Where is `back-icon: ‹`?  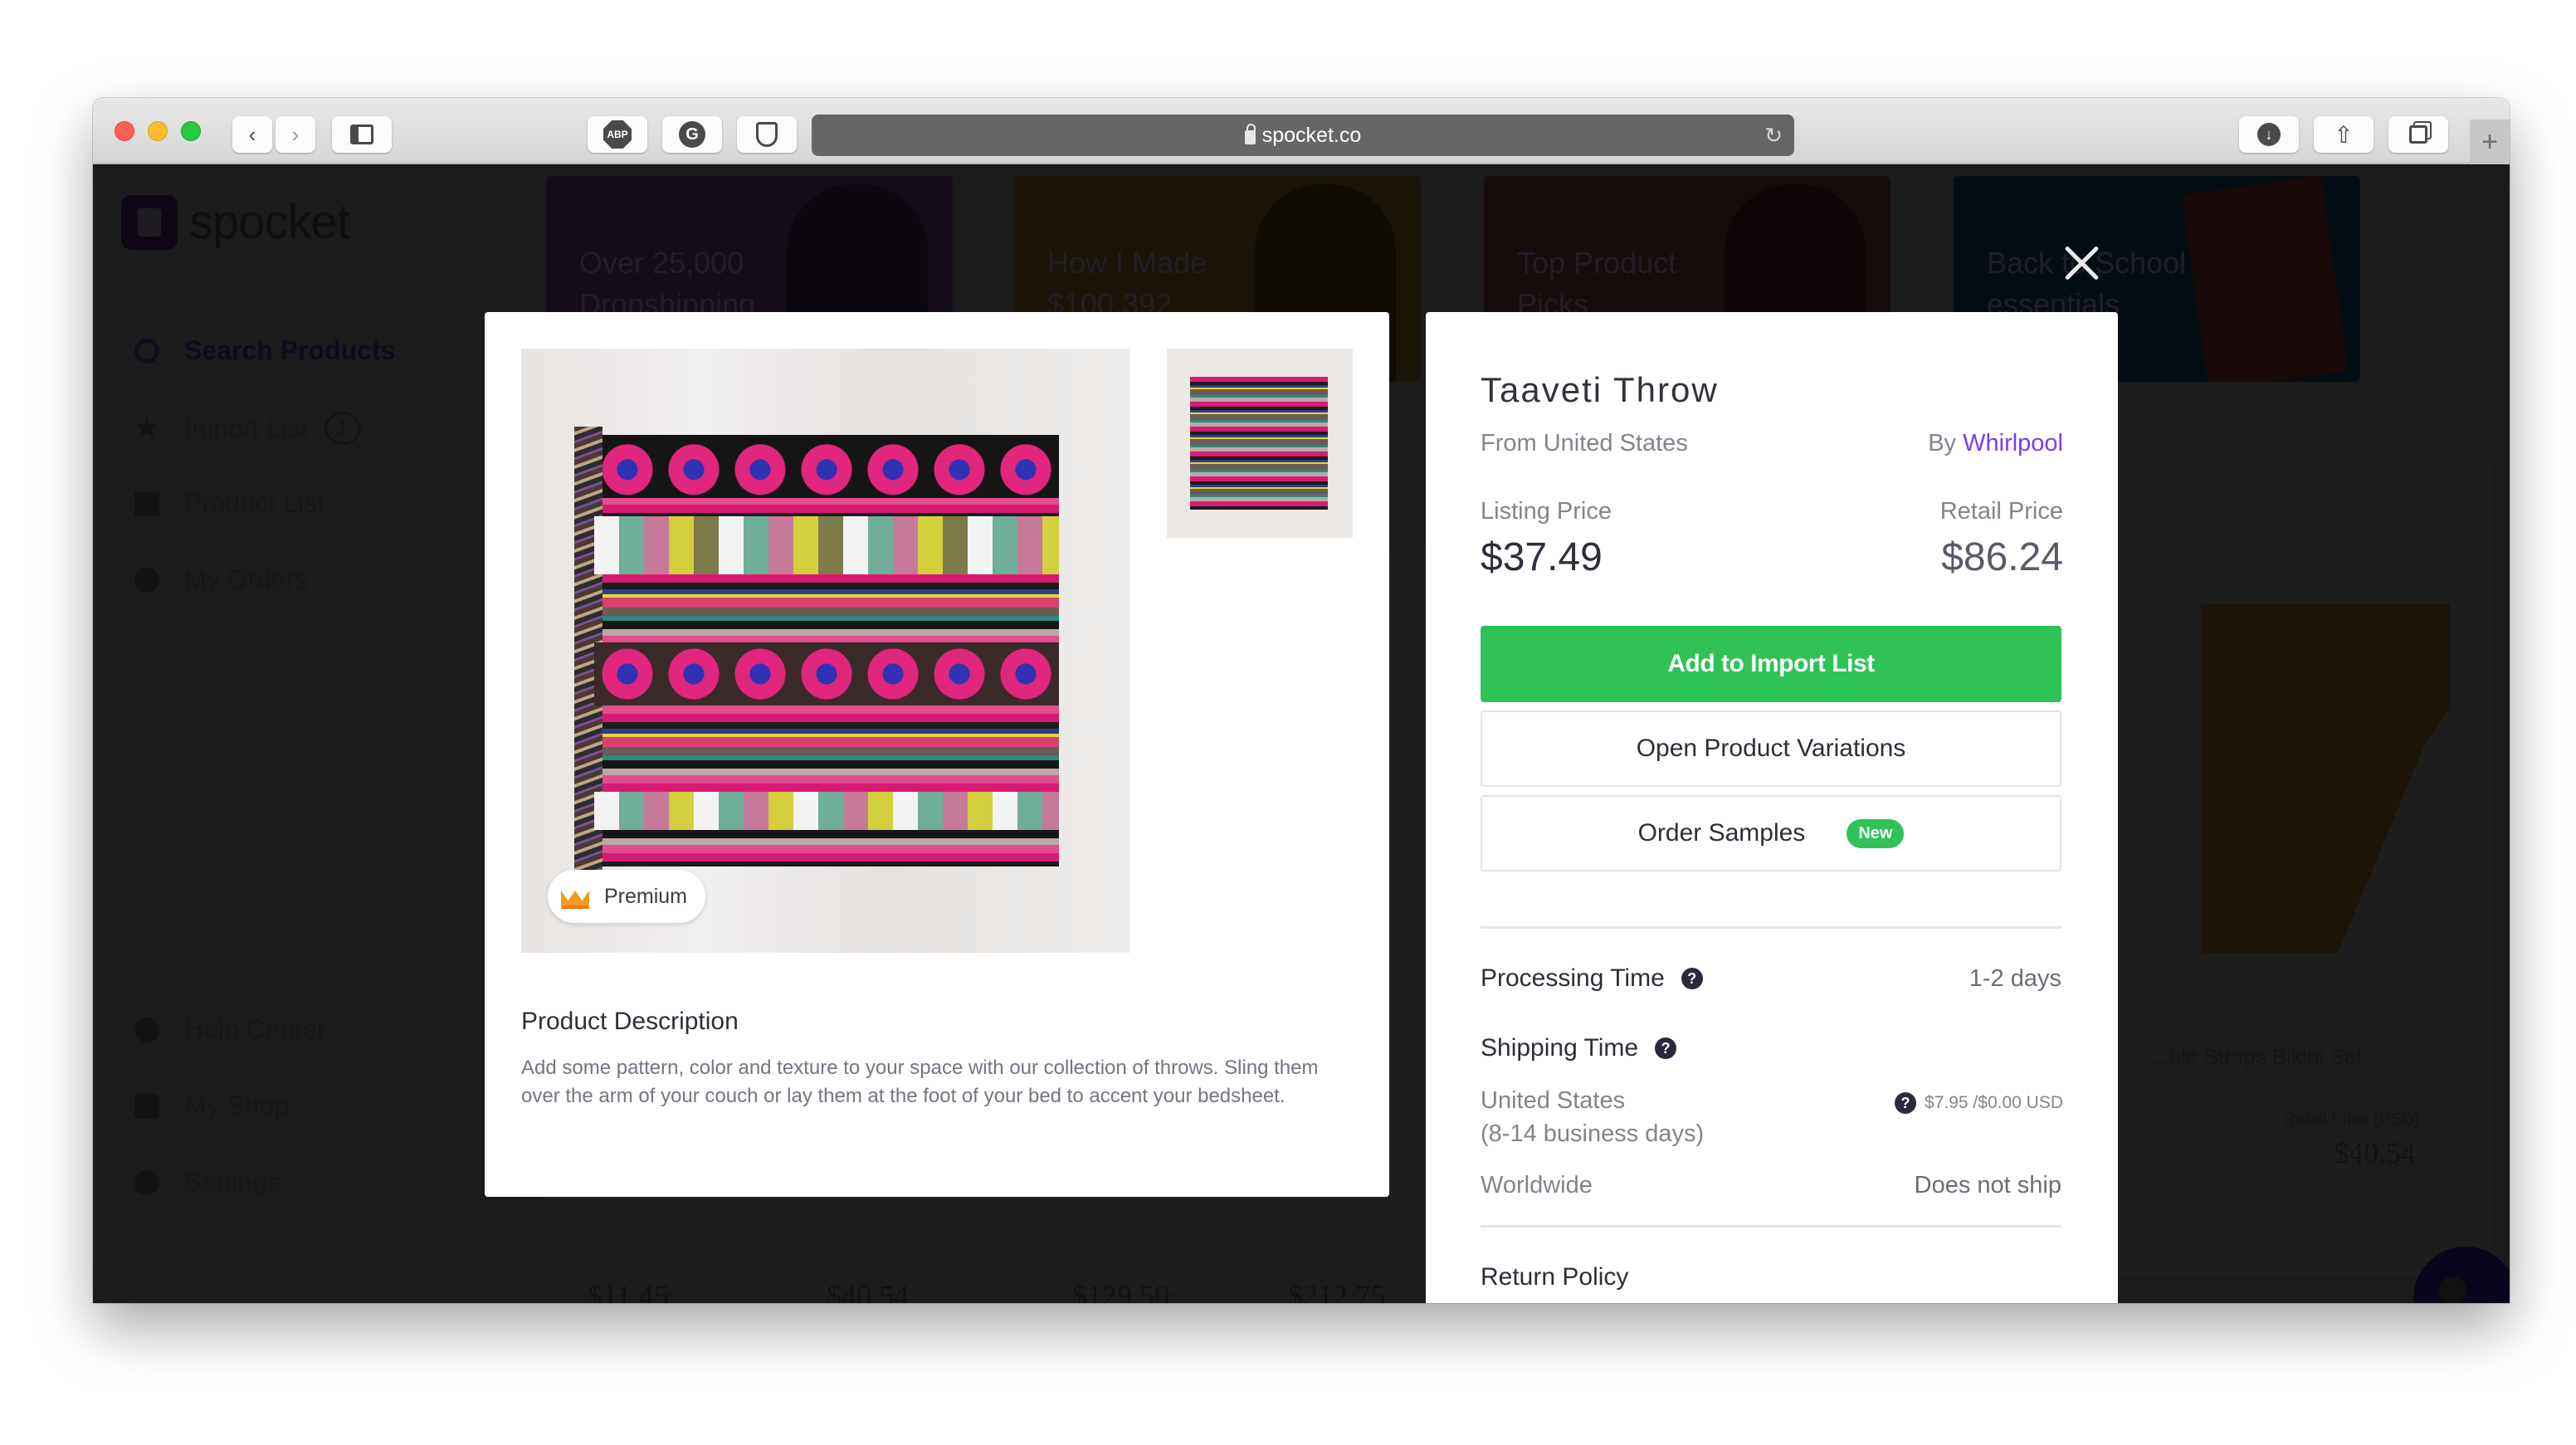
back-icon: ‹ is located at coordinates (252, 134).